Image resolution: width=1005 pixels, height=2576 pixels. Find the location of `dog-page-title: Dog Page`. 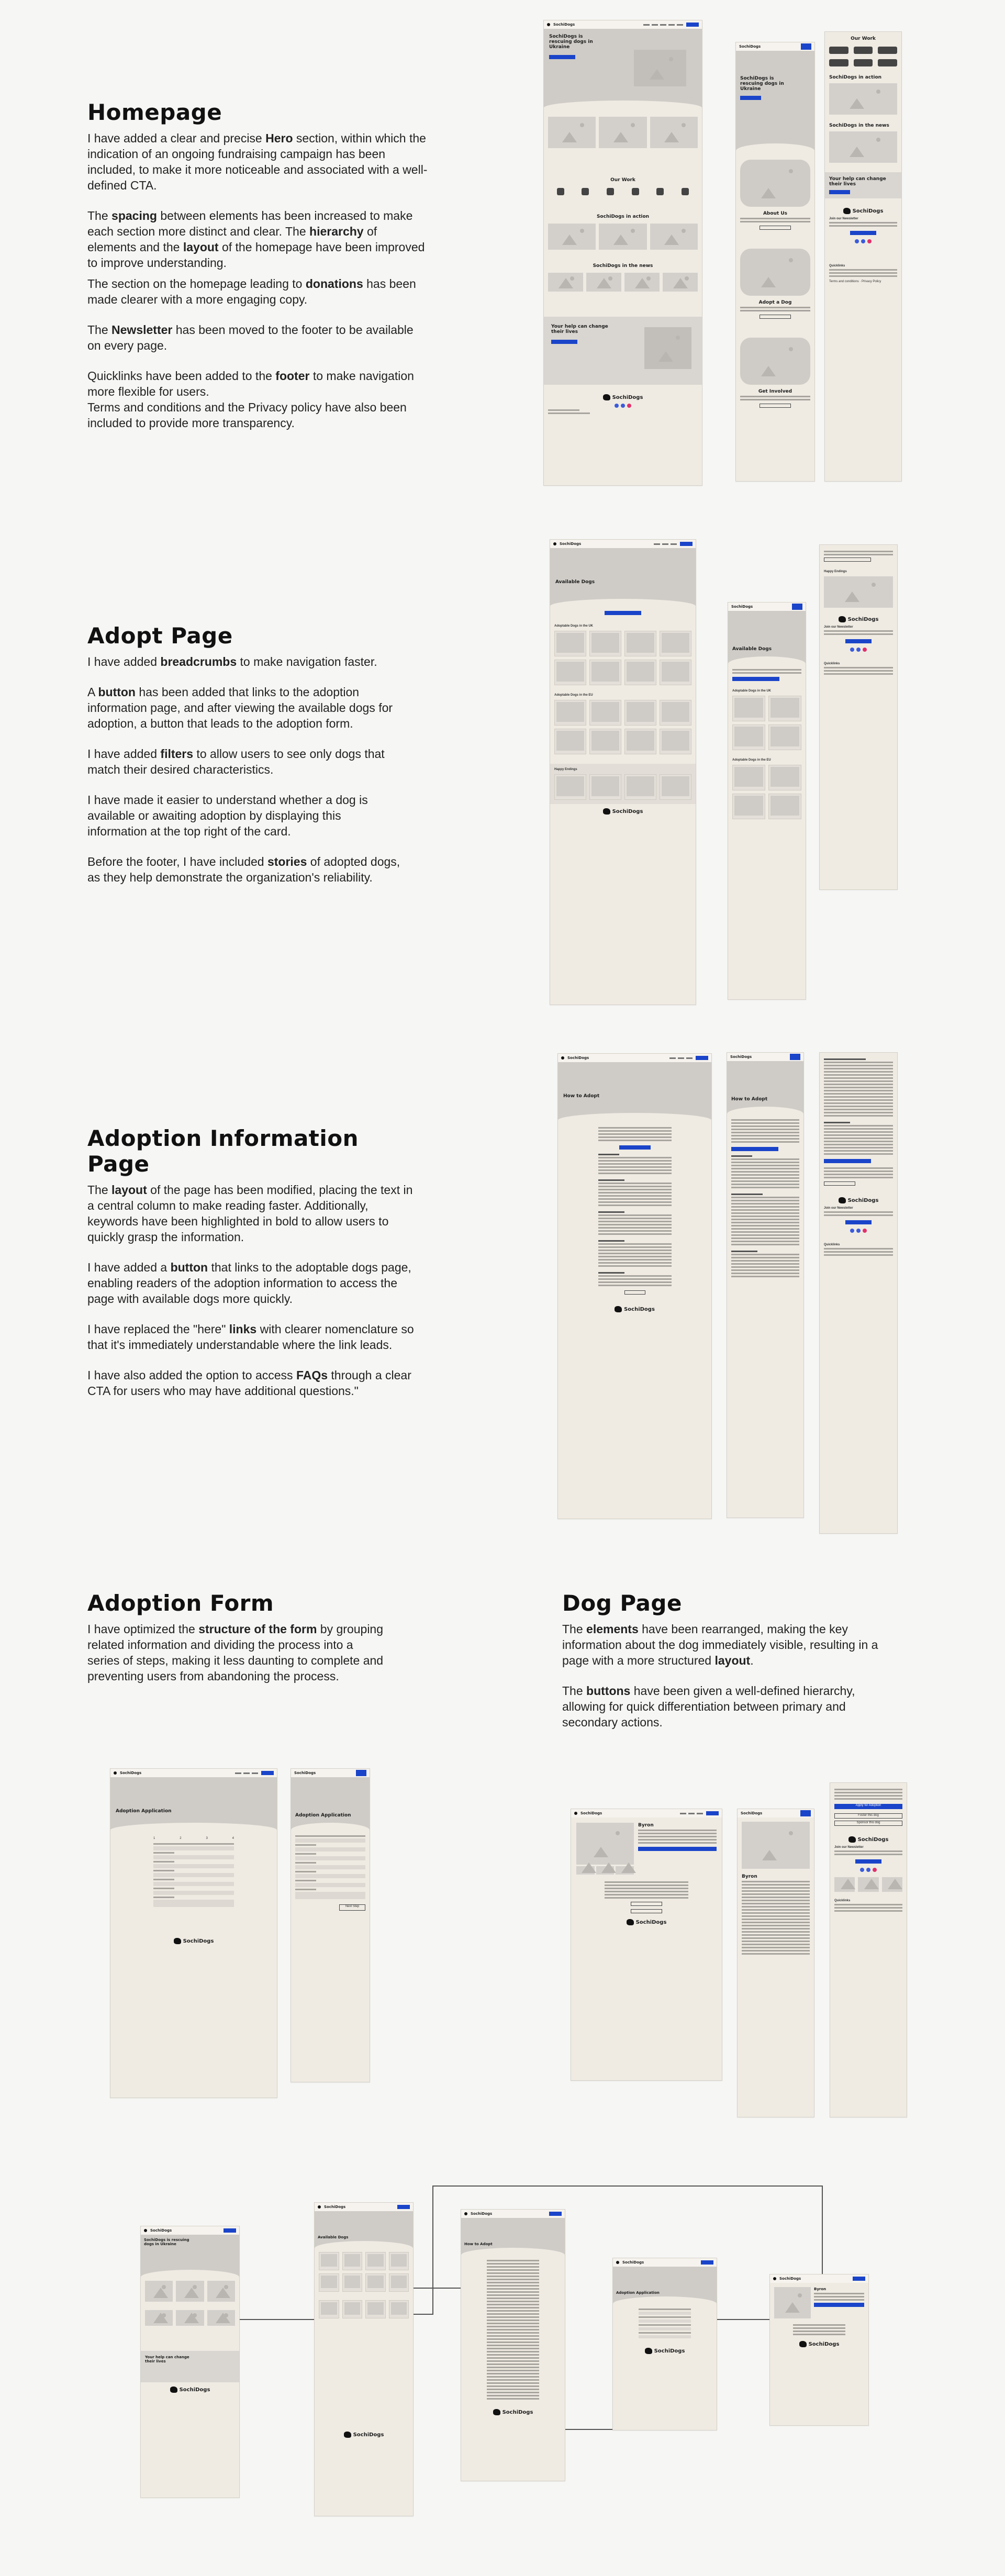

dog-page-title: Dog Page is located at coordinates (622, 1603).